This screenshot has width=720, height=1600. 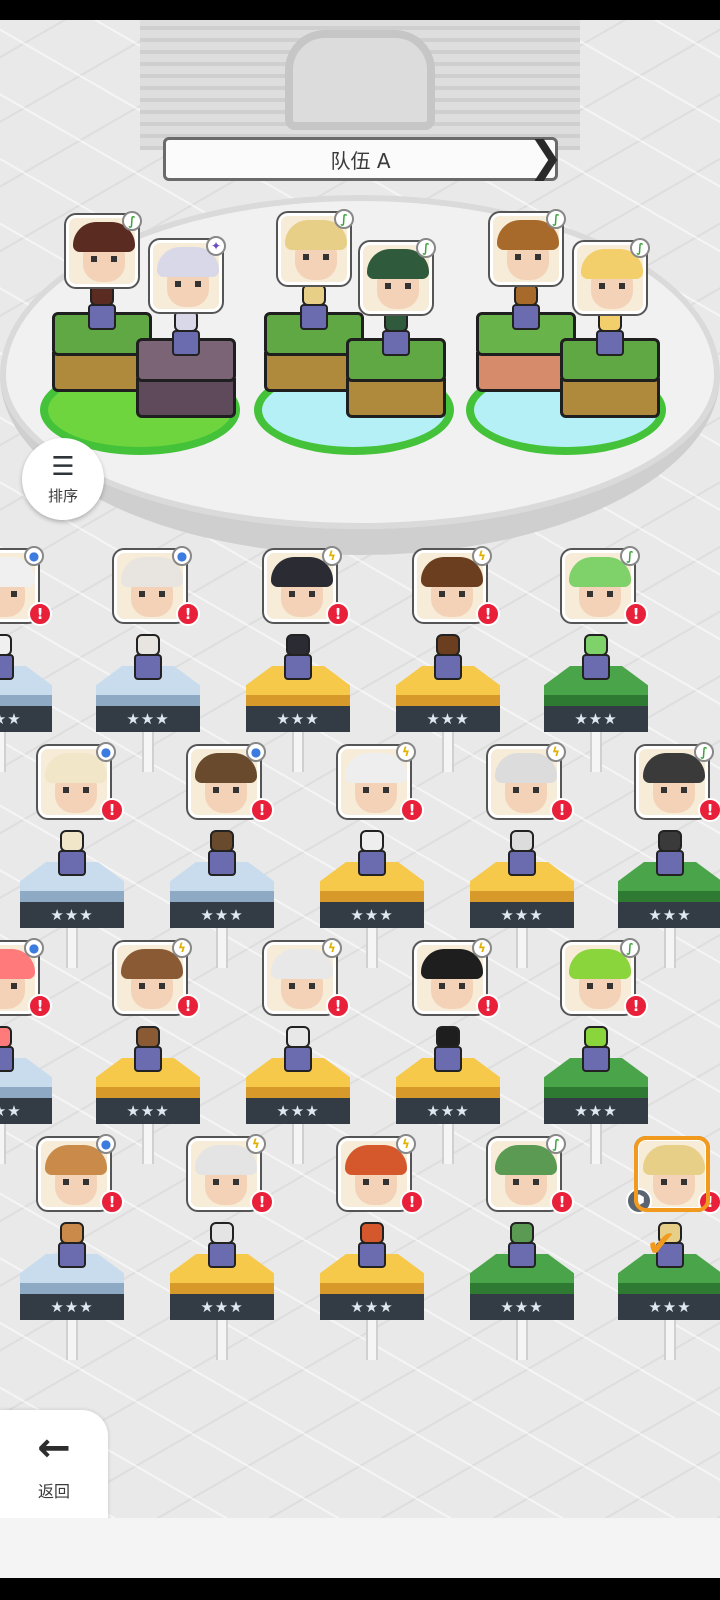 I want to click on bottom-strip, so click(x=360, y=1548).